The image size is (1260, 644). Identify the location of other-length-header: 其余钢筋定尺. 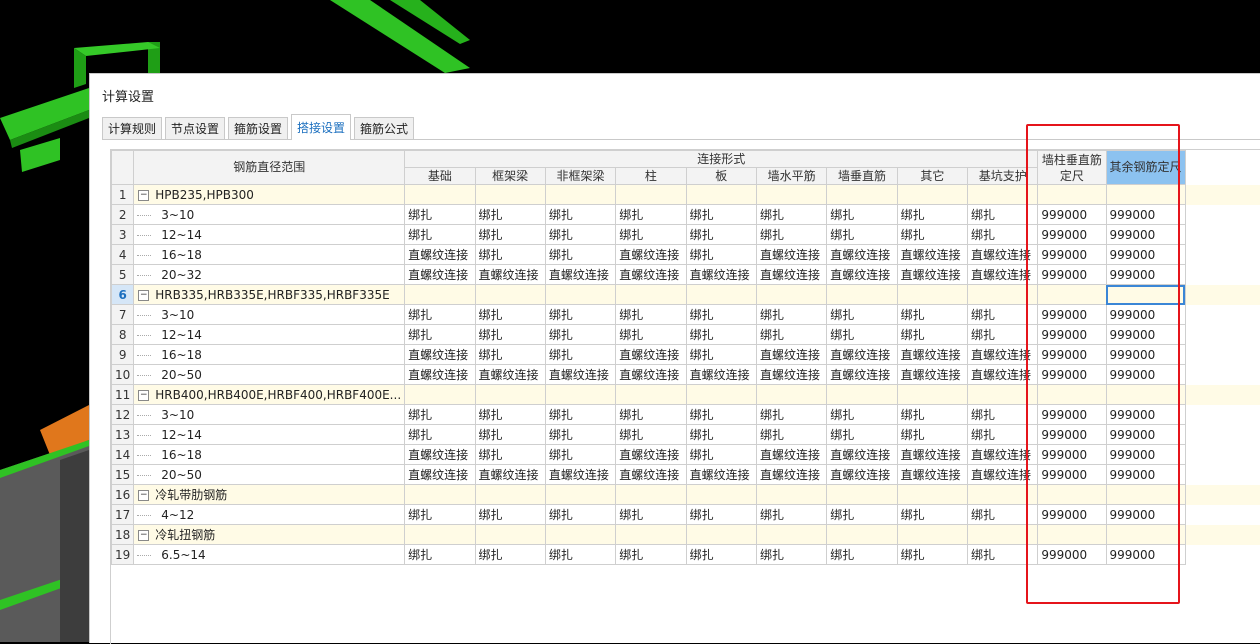
(1145, 168).